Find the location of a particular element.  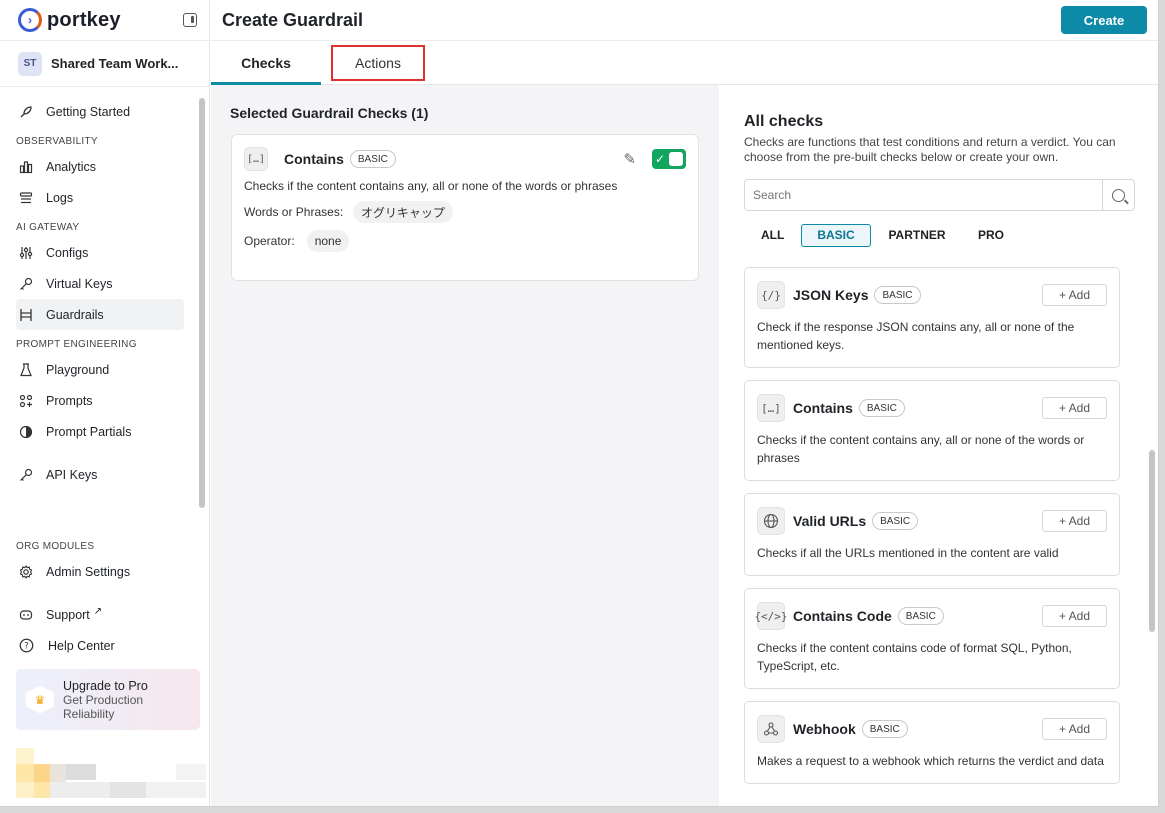

sidebar-item-guardrails: Guardrails is located at coordinates (100, 314).